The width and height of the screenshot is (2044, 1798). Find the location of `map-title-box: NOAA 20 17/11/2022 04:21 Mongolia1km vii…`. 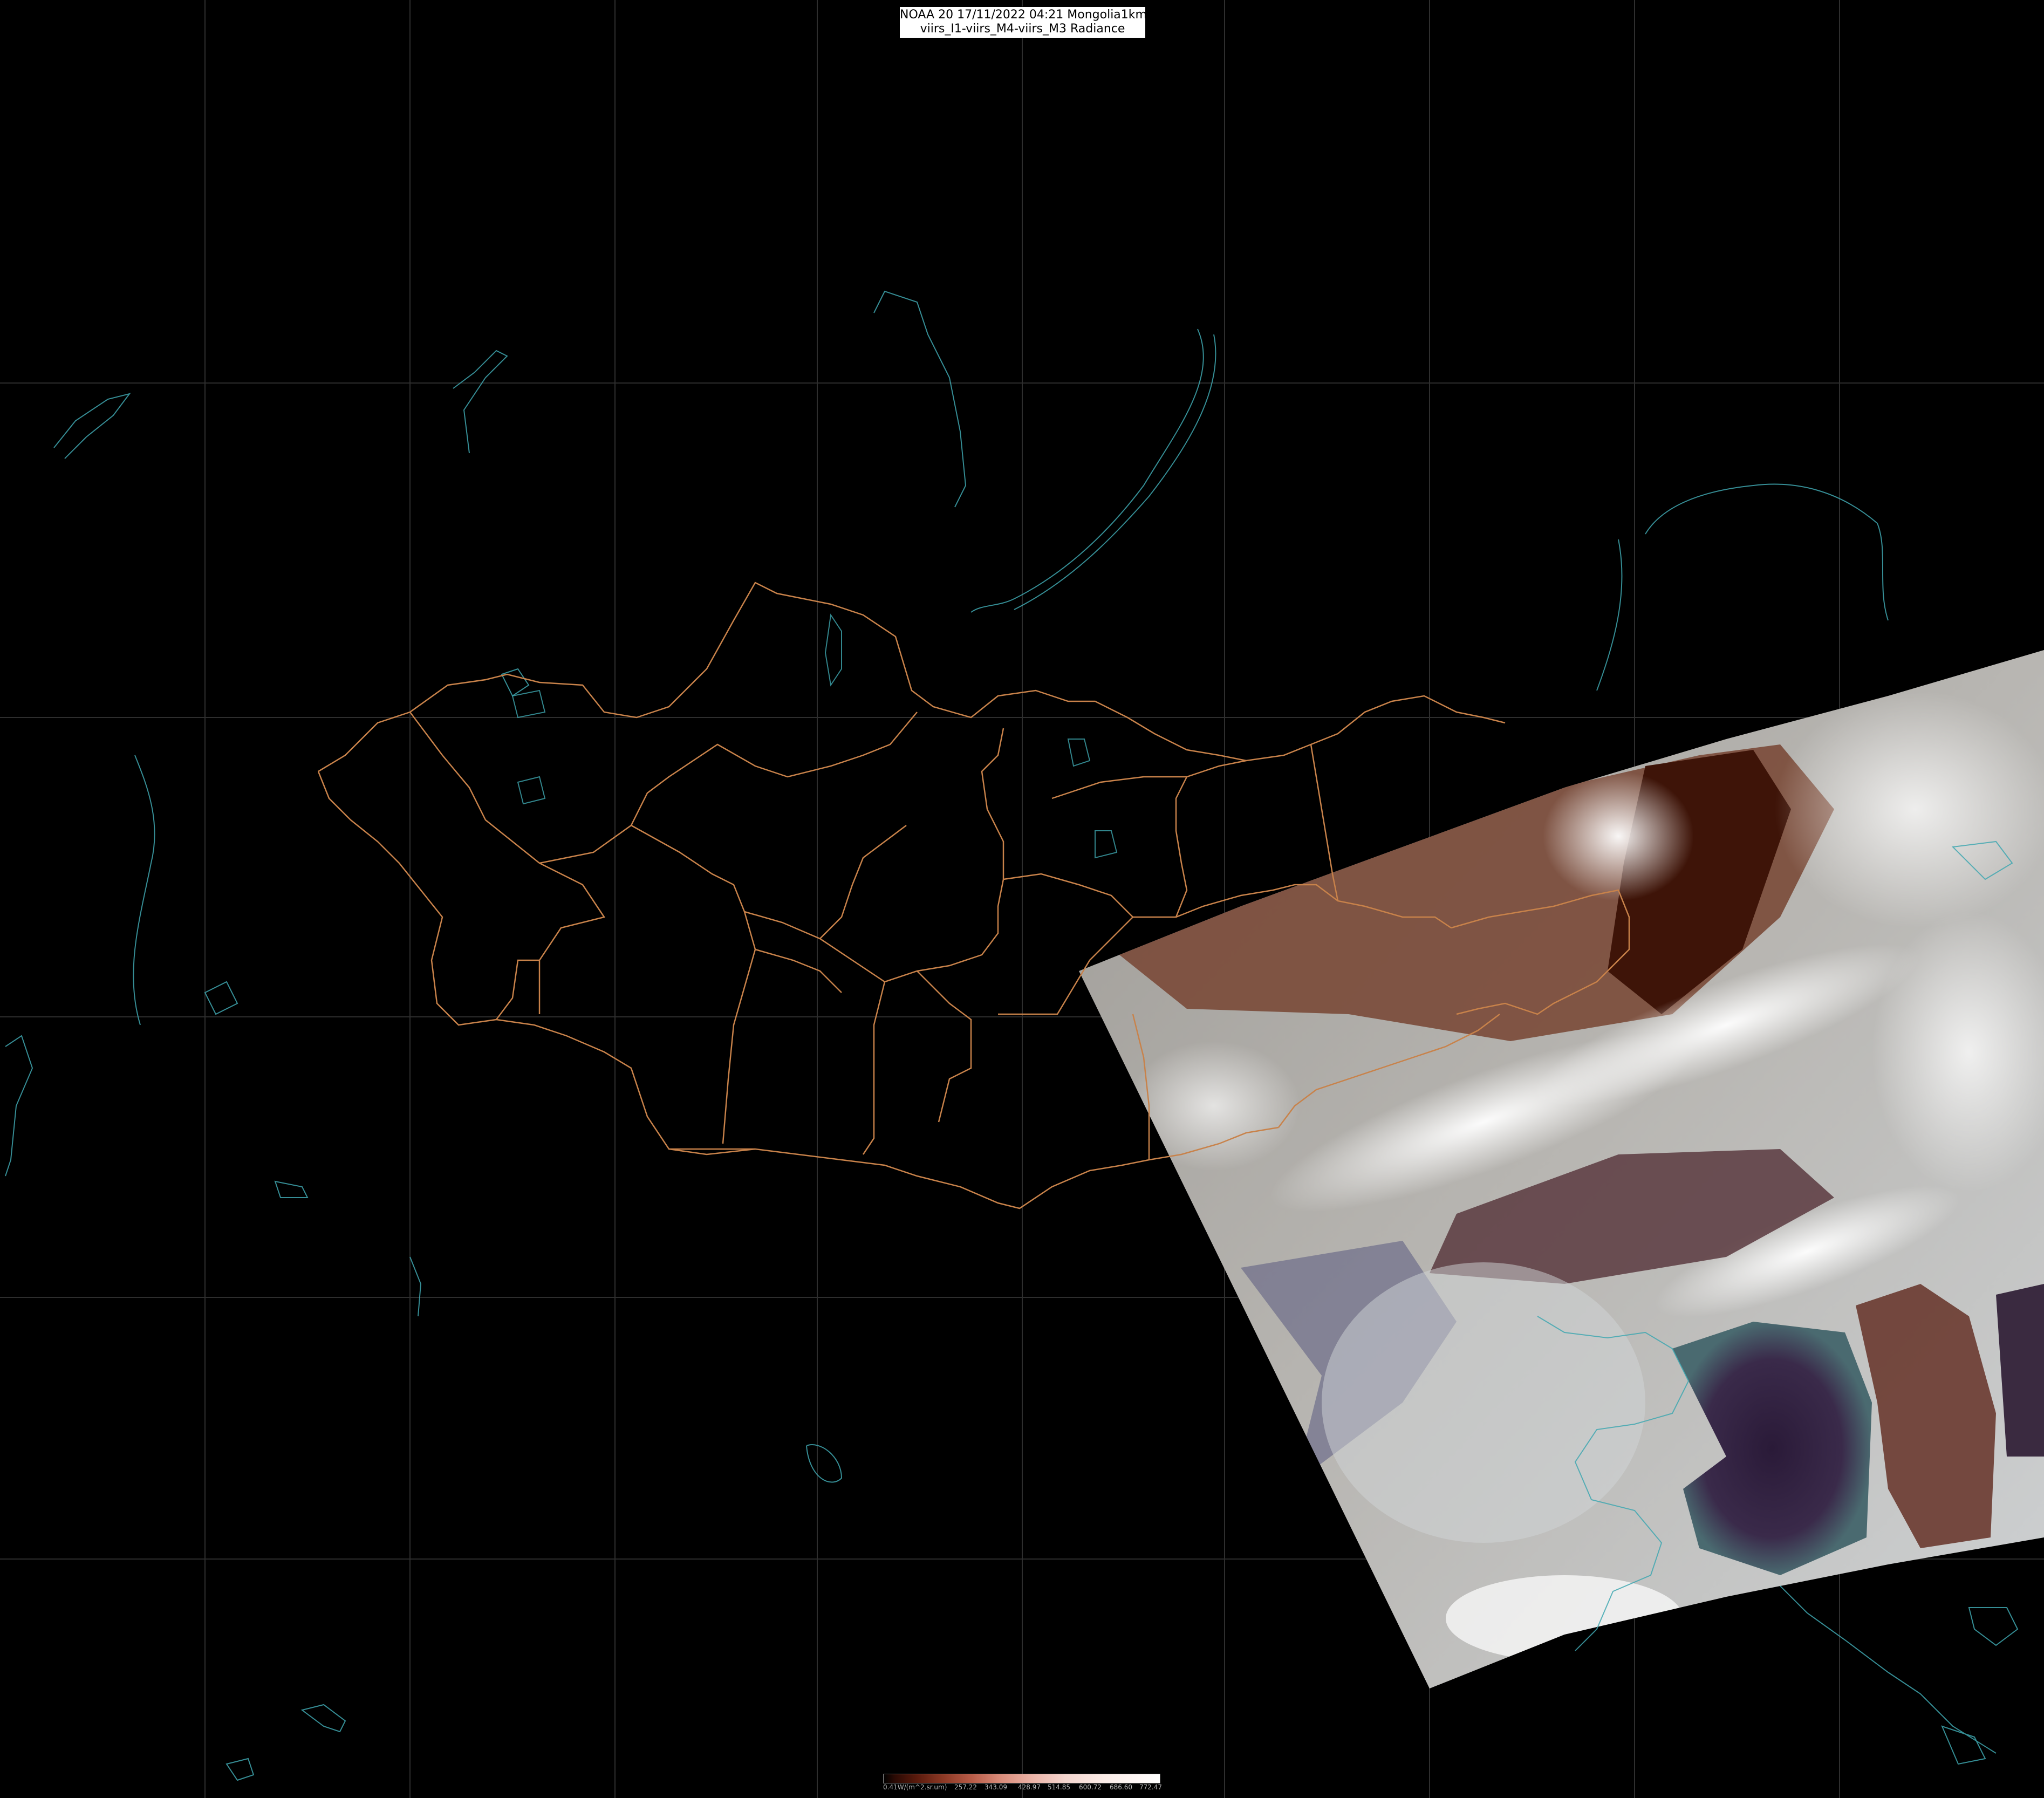

map-title-box: NOAA 20 17/11/2022 04:21 Mongolia1km vii… is located at coordinates (1023, 22).